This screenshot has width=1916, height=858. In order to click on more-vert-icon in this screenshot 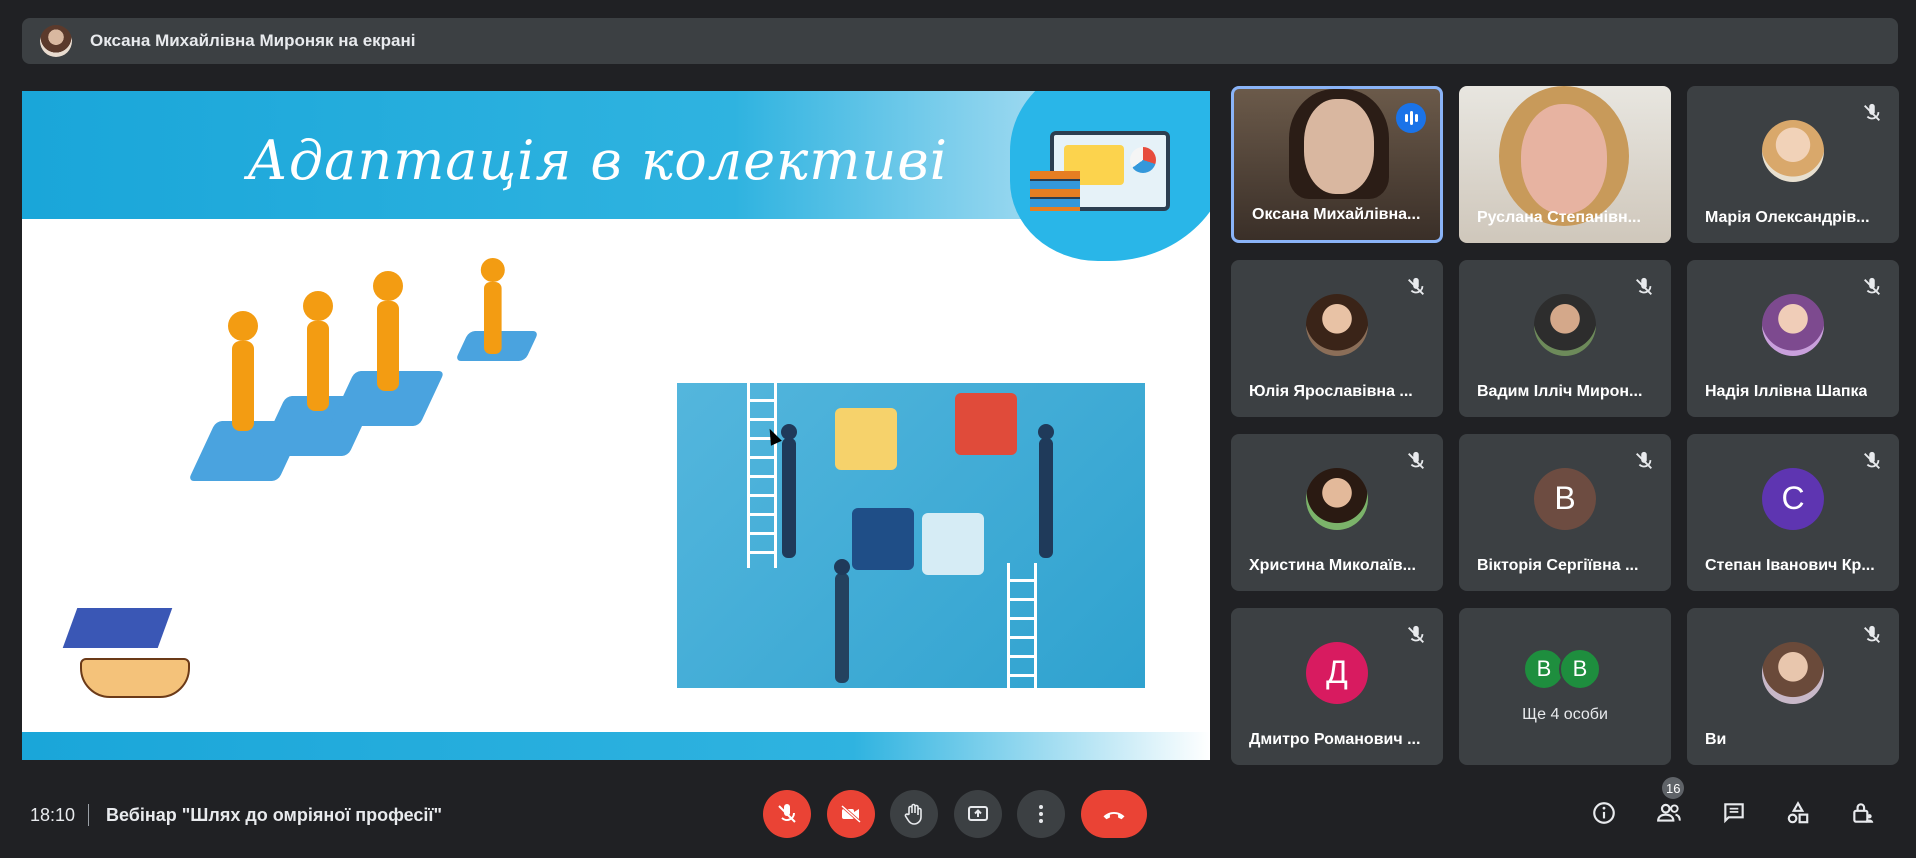, I will do `click(1041, 814)`.